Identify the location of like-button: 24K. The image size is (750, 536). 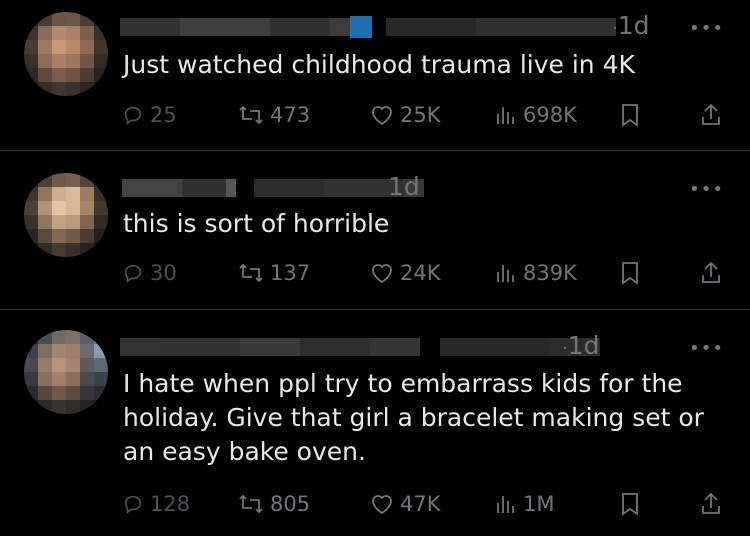
(405, 273).